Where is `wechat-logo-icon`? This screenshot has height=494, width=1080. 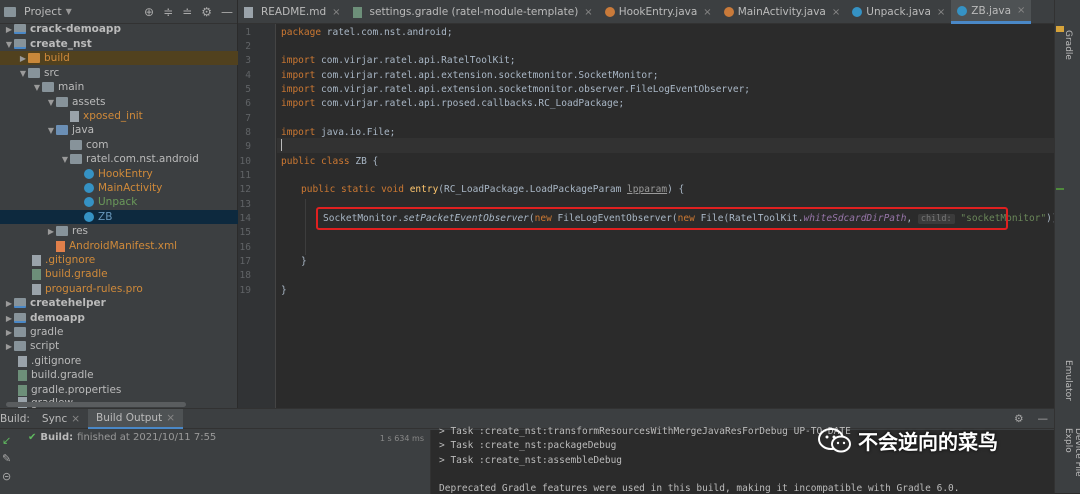
wechat-logo-icon is located at coordinates (834, 439).